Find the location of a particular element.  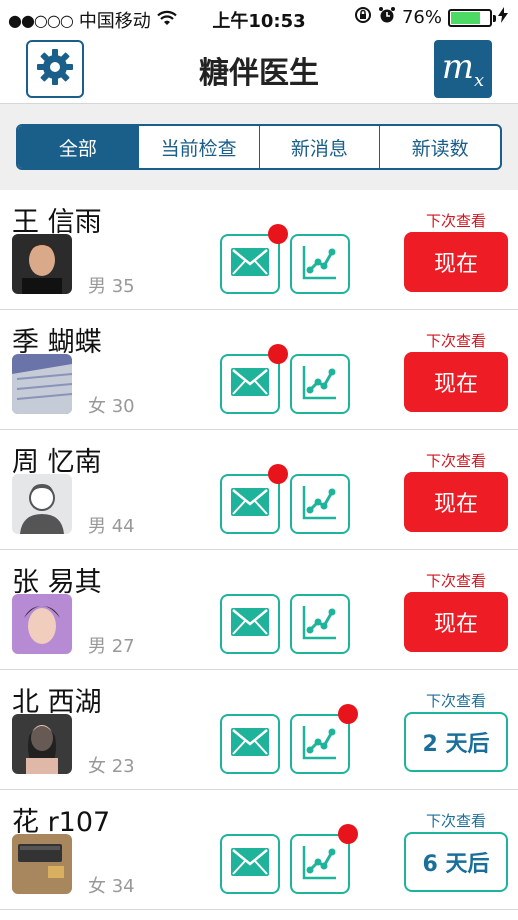

tab-all: 全部 is located at coordinates (78, 147).